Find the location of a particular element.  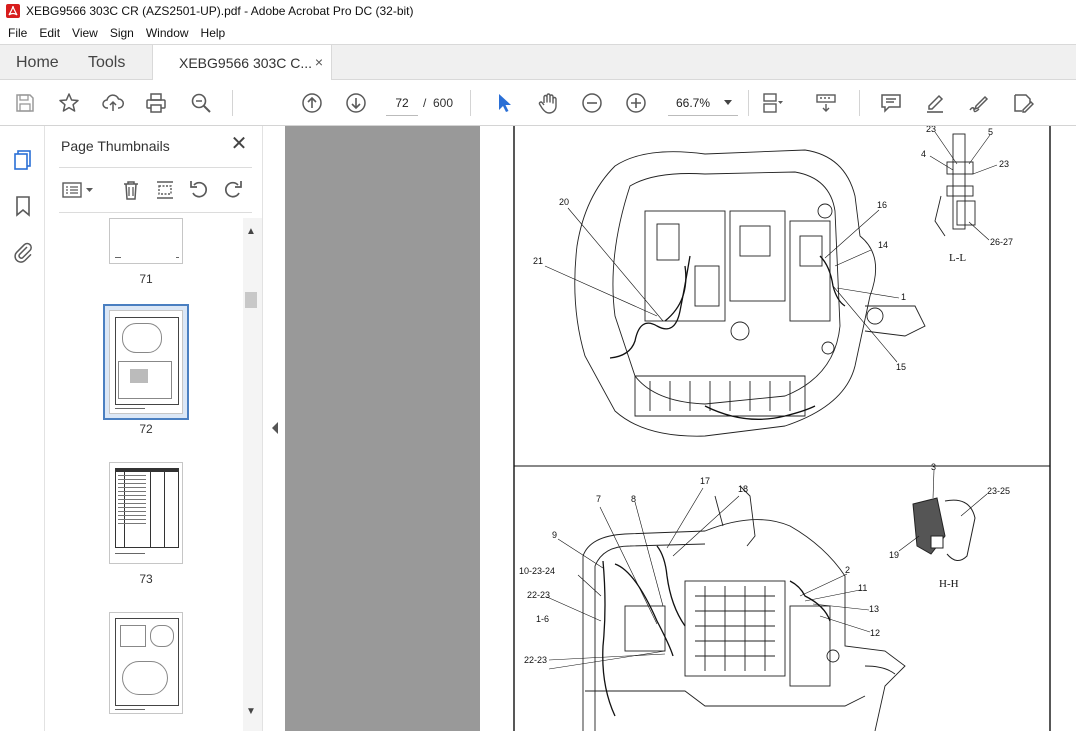

section-ll-caption: L-L is located at coordinates (957, 258).